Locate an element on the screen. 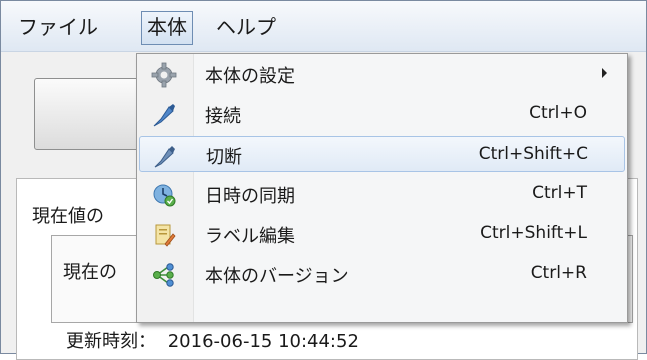 Image resolution: width=647 pixels, height=360 pixels. menu-item-time-sync: 日時の同期 Ctrl+T is located at coordinates (381, 194).